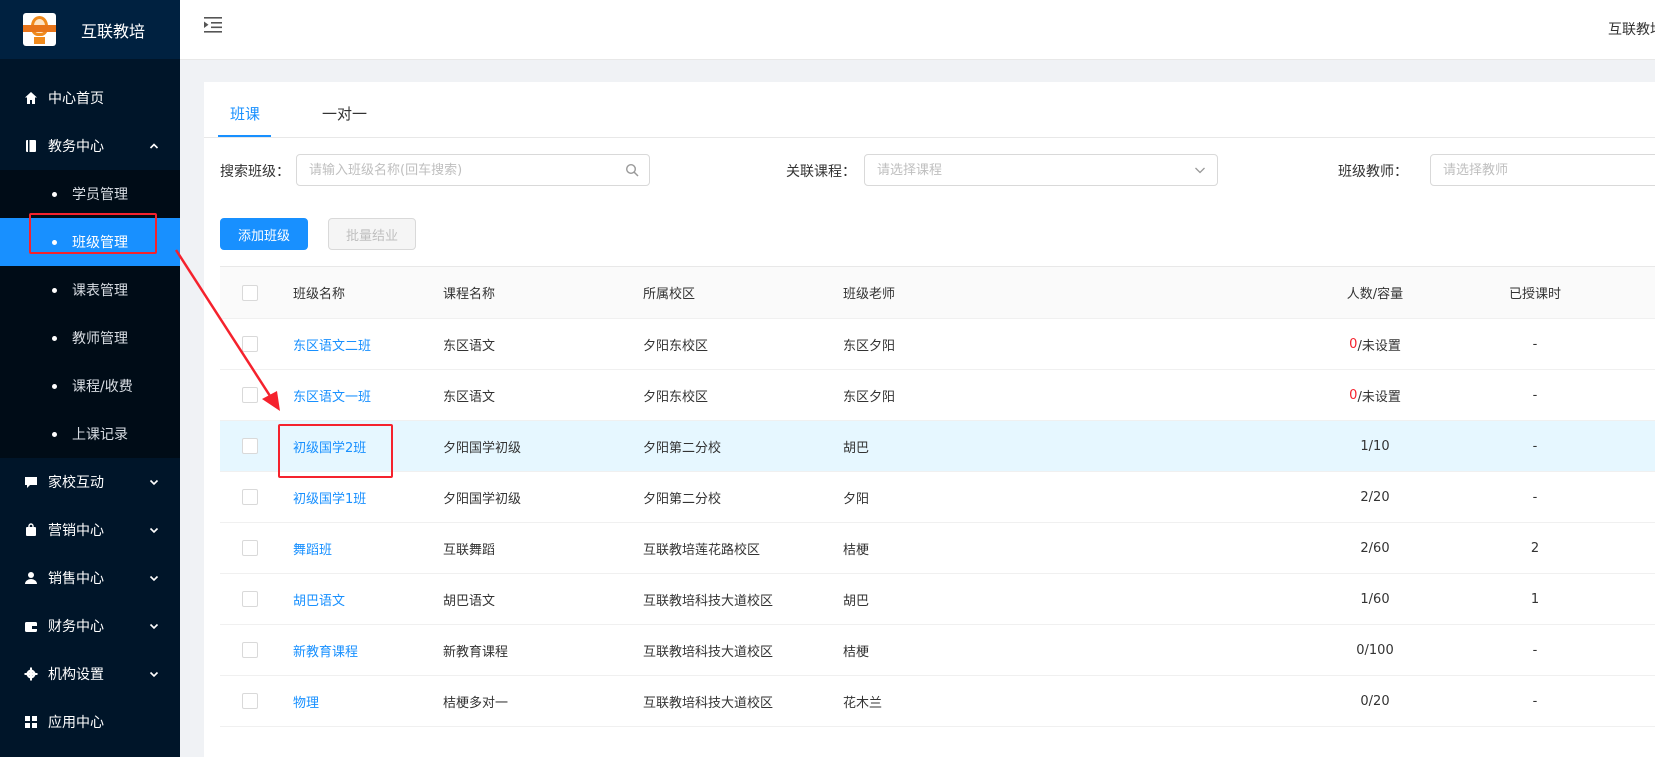 The width and height of the screenshot is (1655, 757). Describe the element at coordinates (937, 293) in the screenshot. I see `table-header-row: 班级名称 课程名称 所属校区 班级老师 人数/容量 已授课时` at that location.